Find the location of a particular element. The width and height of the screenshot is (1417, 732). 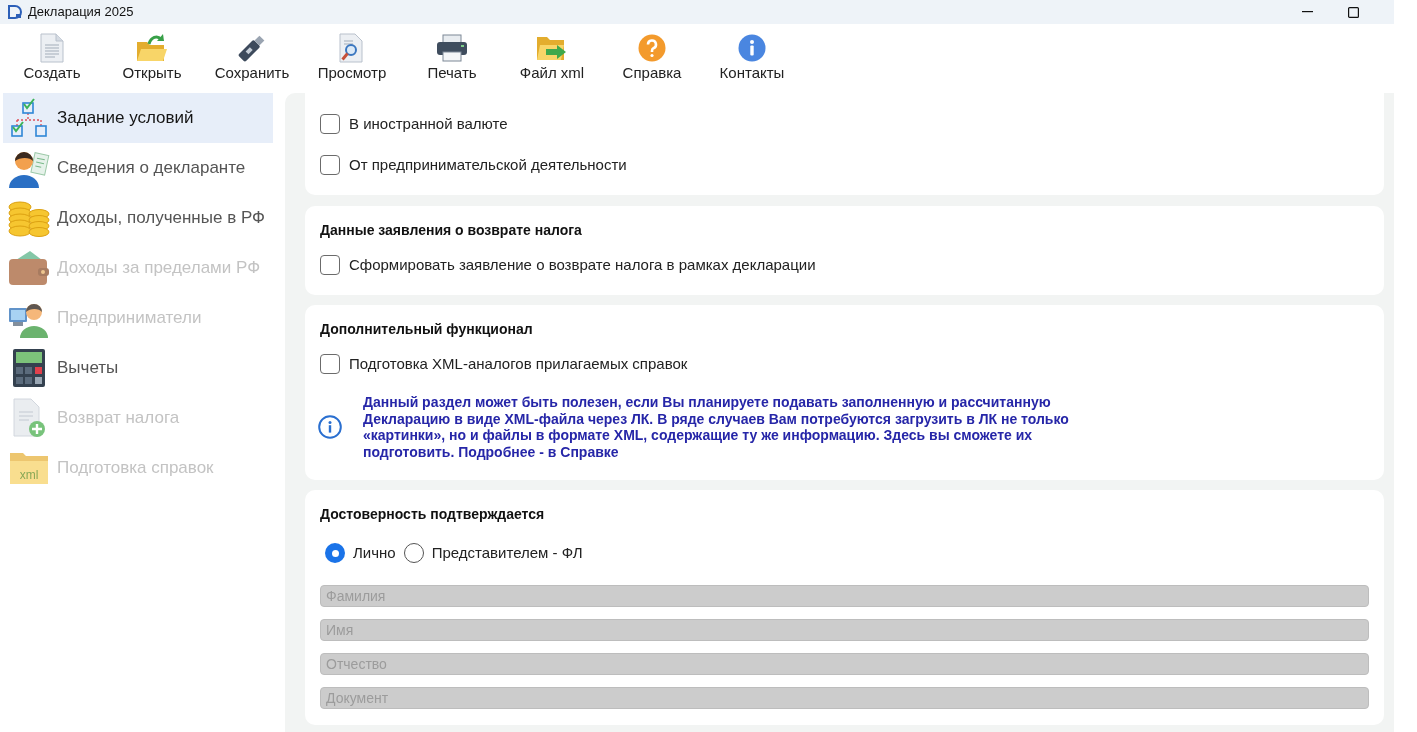

toolbar-button: Сохранить is located at coordinates (252, 57).